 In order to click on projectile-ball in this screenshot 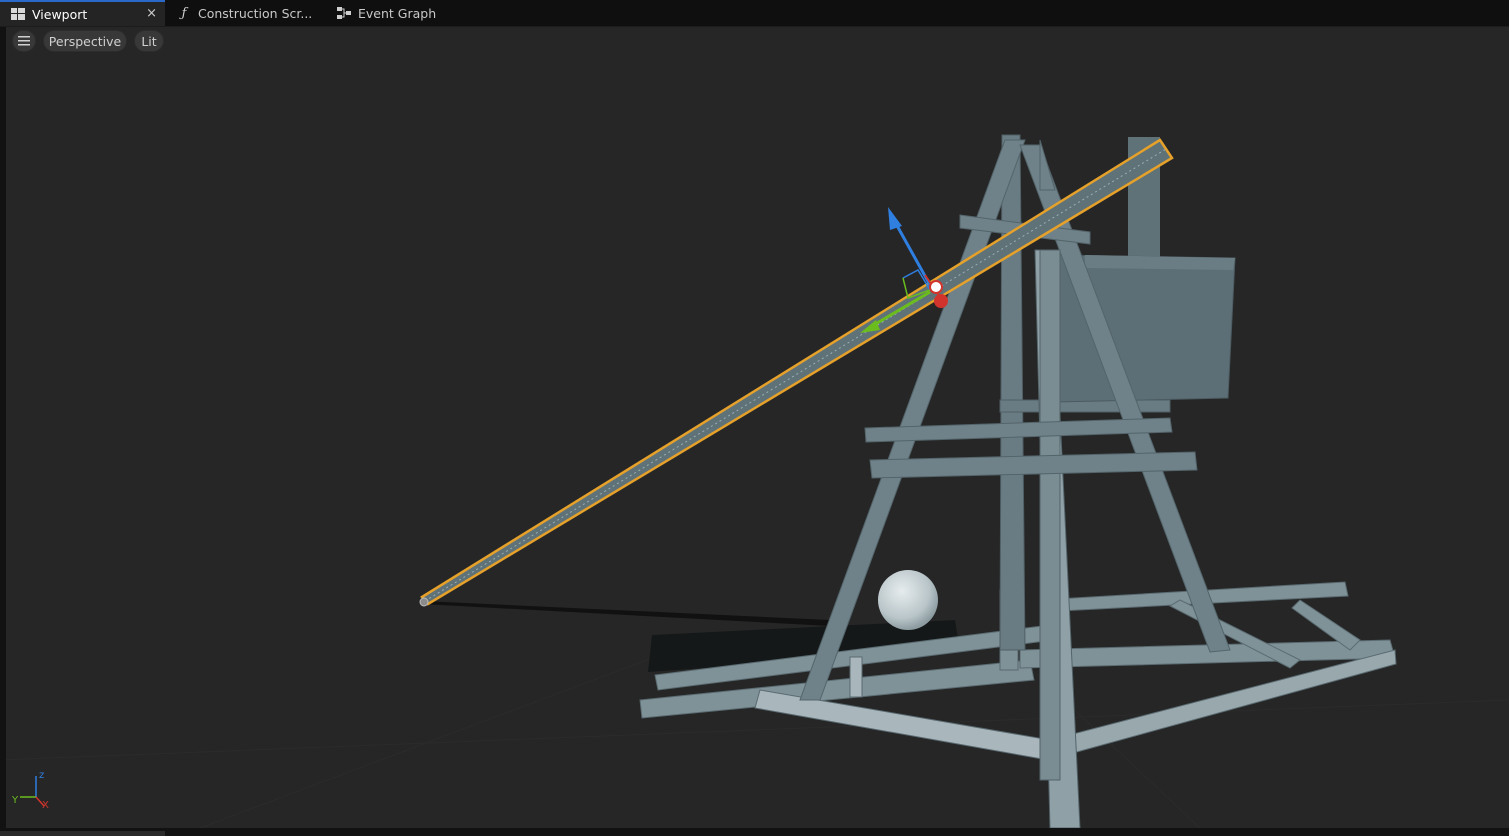, I will do `click(908, 600)`.